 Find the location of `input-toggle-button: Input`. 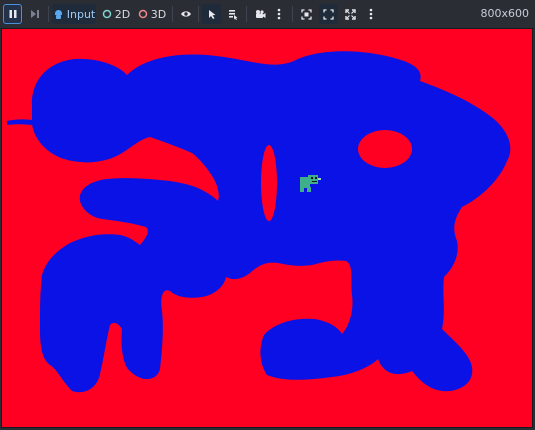

input-toggle-button: Input is located at coordinates (74, 14).